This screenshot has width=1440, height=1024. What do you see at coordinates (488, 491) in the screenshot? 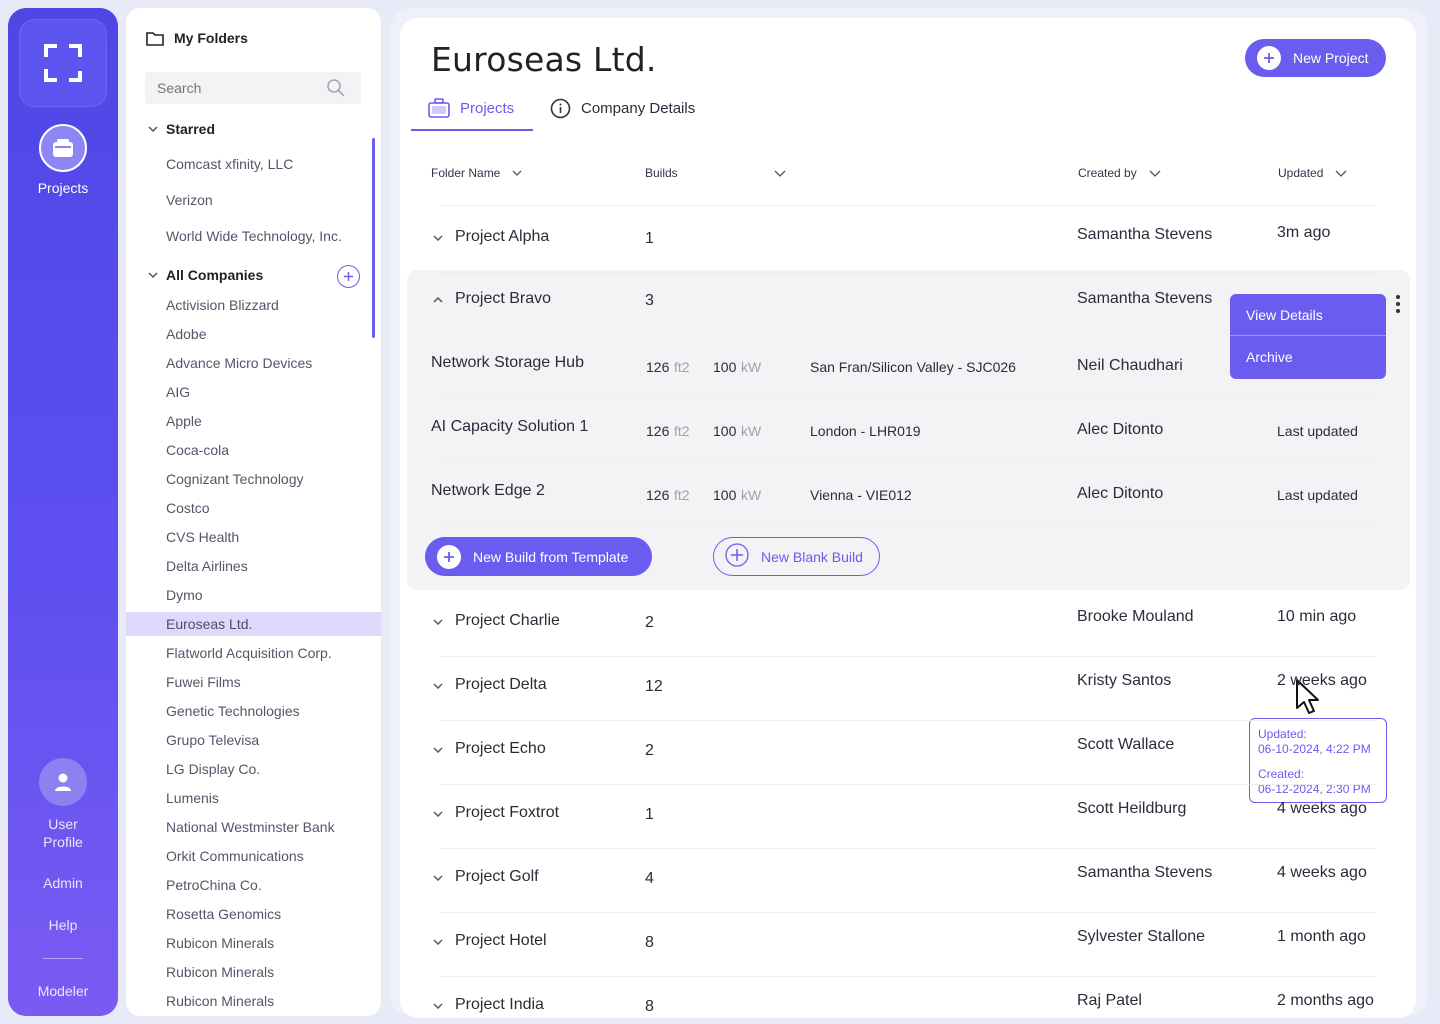
I see `build-name: Network Edge 2` at bounding box center [488, 491].